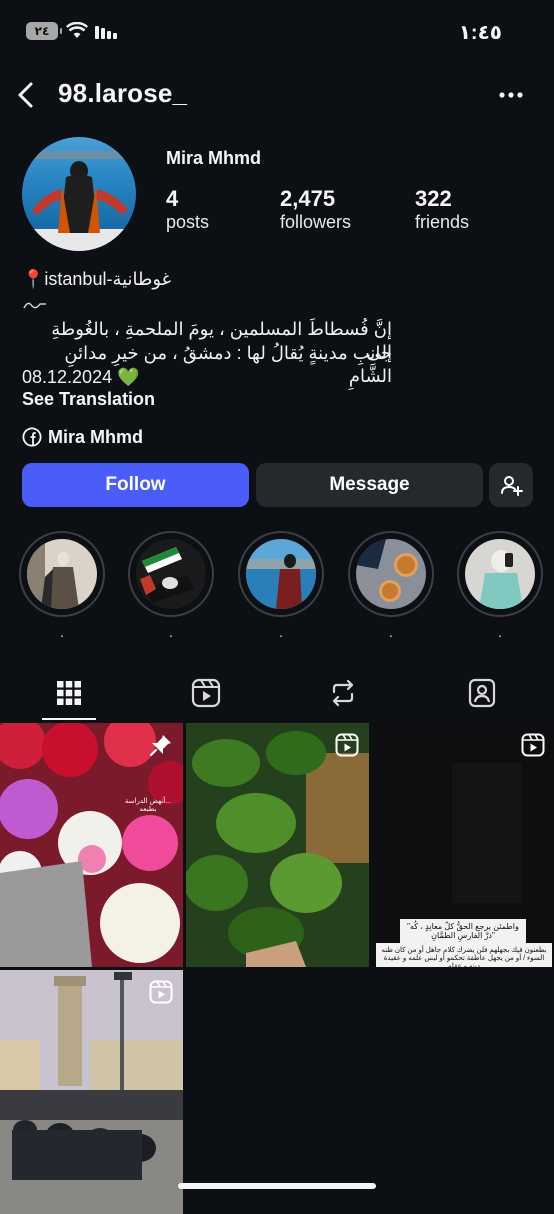 The image size is (554, 1214). Describe the element at coordinates (27, 95) in the screenshot. I see `chevron-left-icon` at that location.